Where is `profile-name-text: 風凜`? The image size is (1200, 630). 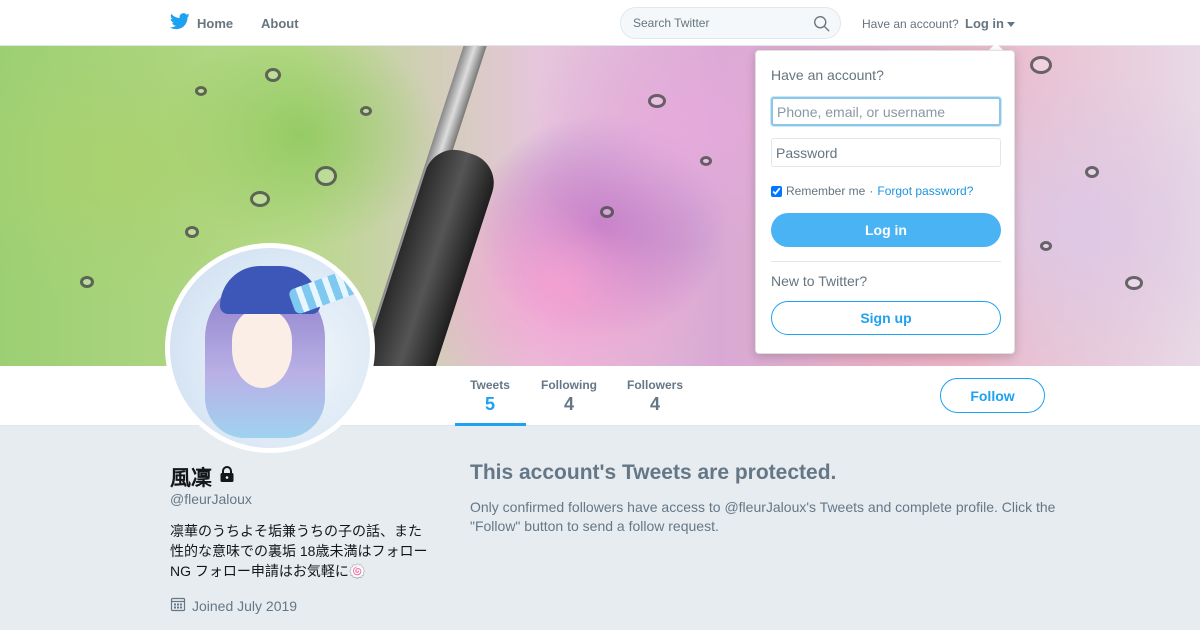 profile-name-text: 風凜 is located at coordinates (191, 478).